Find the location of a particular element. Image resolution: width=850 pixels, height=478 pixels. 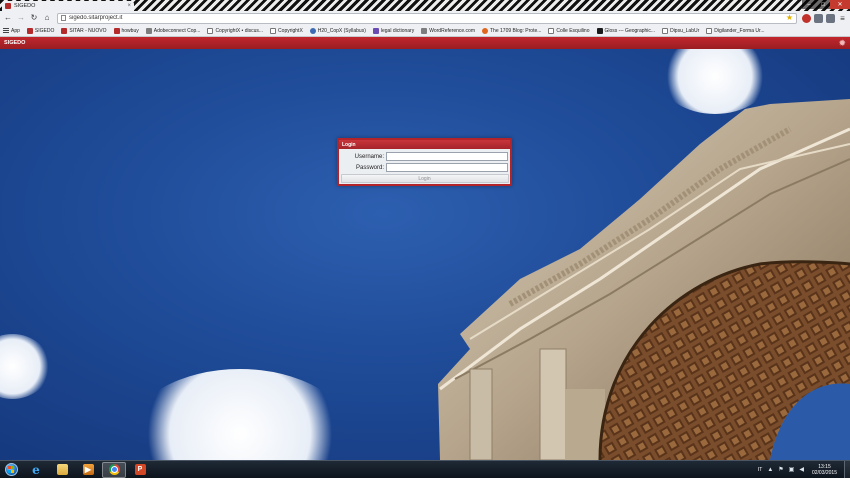

show-hidden-icons: ▲ is located at coordinates (770, 470).